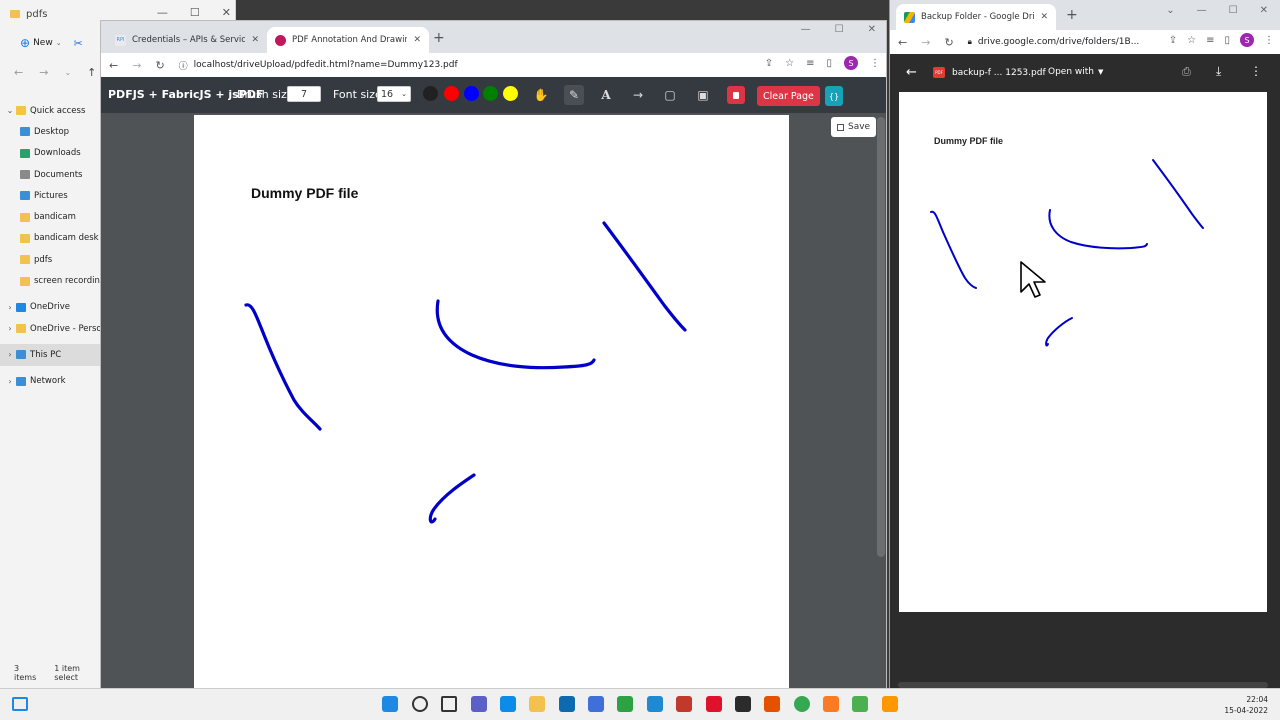 This screenshot has width=1280, height=720. I want to click on cut-icon: ✂, so click(78, 43).